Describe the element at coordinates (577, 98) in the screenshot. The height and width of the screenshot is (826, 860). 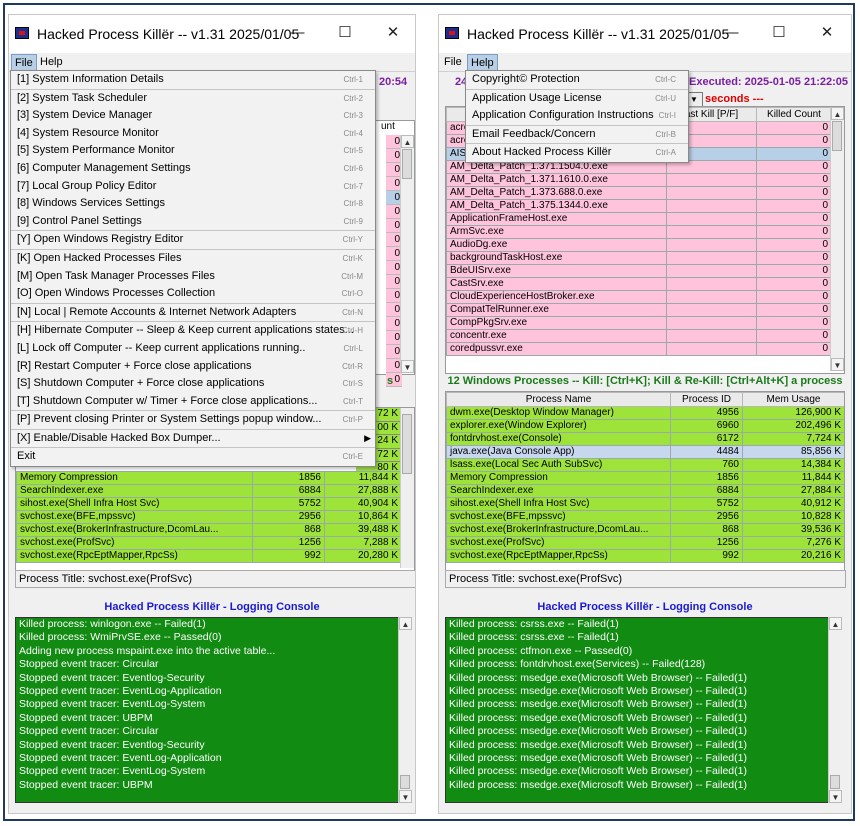
I see `menu-item: Application Usage License Ctrl-U` at that location.